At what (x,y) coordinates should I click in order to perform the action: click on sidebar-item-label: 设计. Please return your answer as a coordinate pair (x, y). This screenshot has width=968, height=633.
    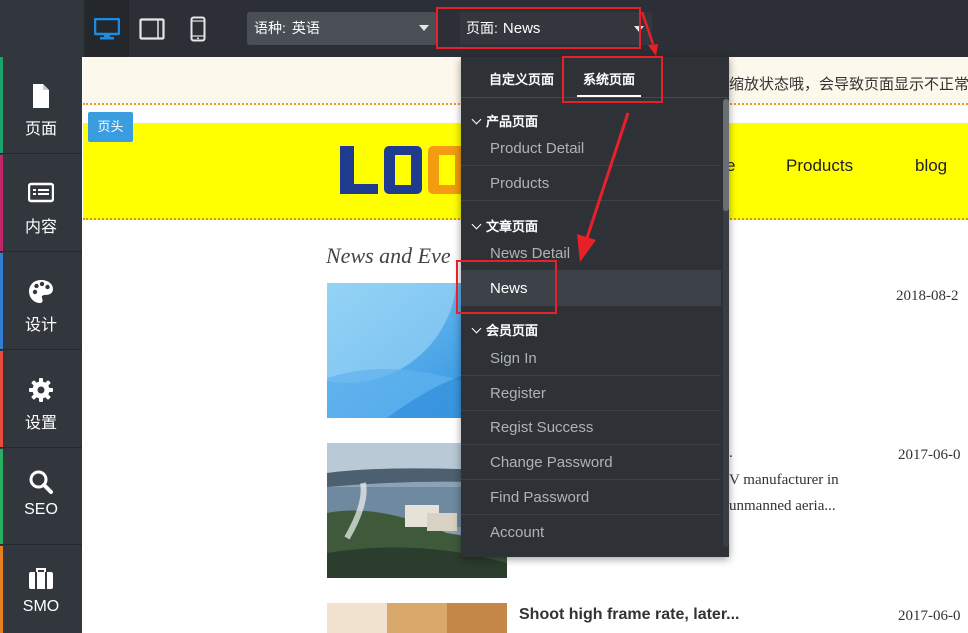
    Looking at the image, I should click on (40, 325).